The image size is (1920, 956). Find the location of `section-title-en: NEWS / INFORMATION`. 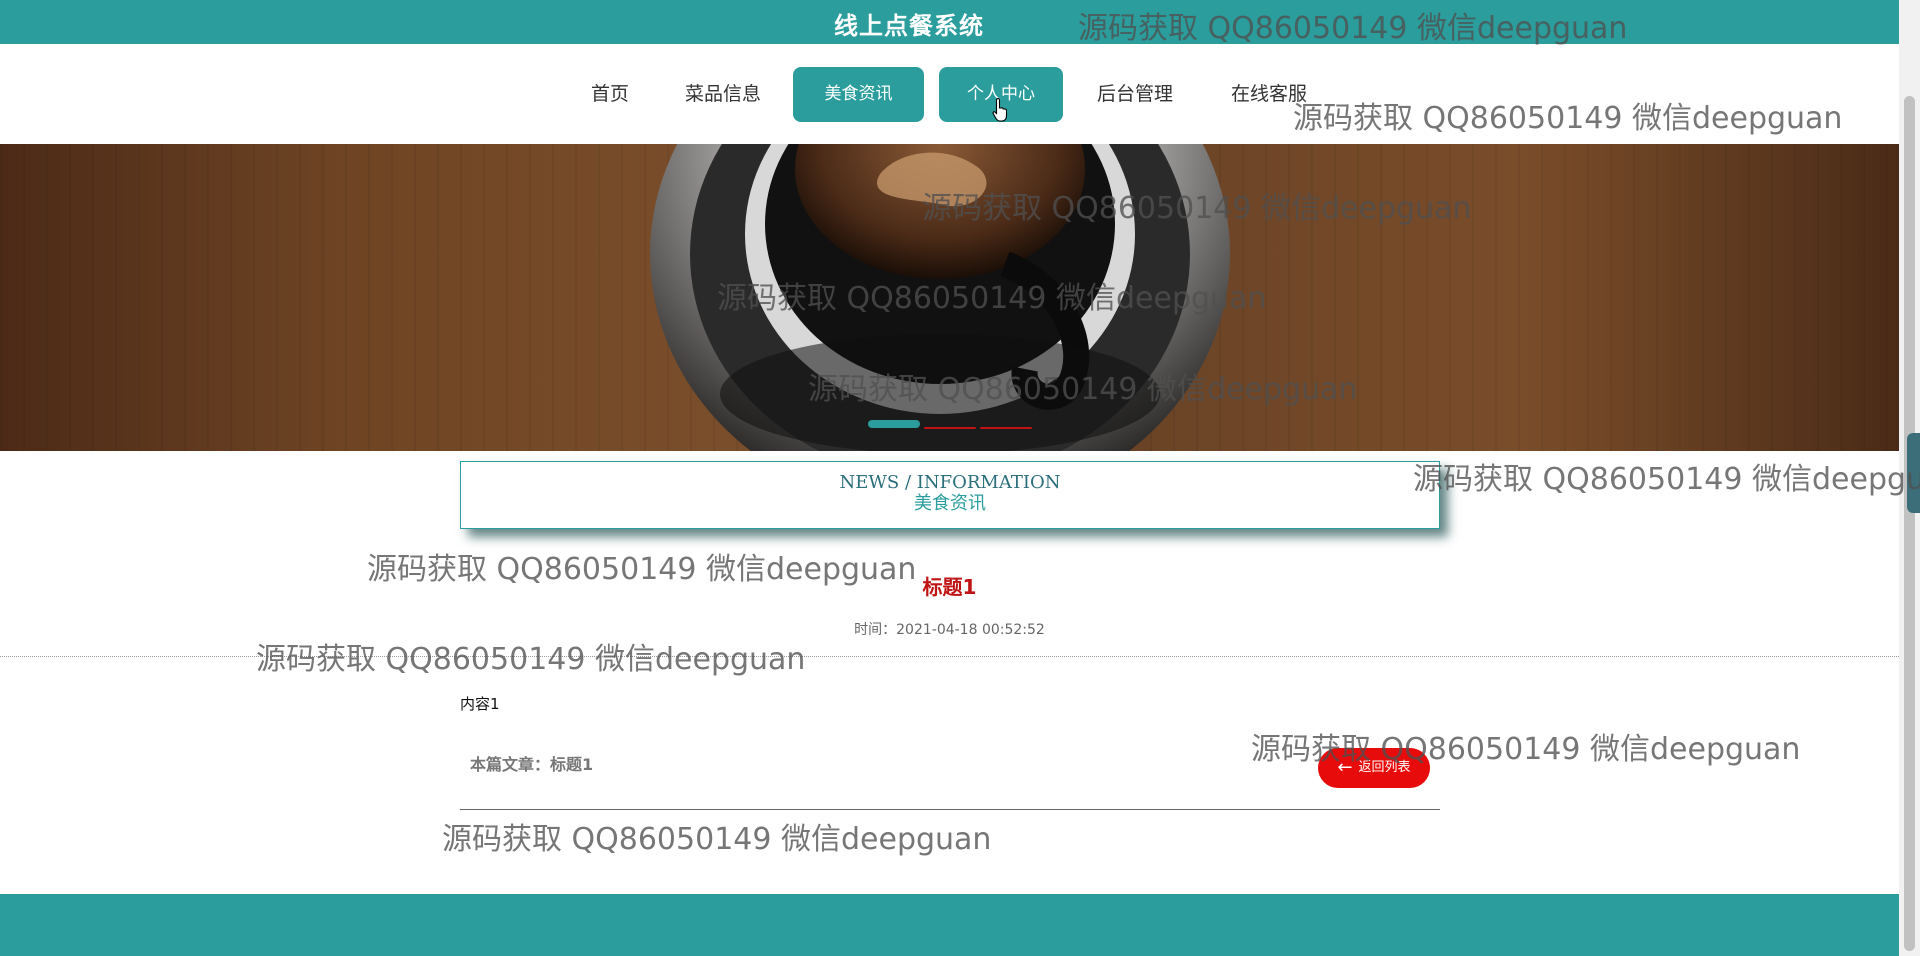

section-title-en: NEWS / INFORMATION is located at coordinates (950, 482).